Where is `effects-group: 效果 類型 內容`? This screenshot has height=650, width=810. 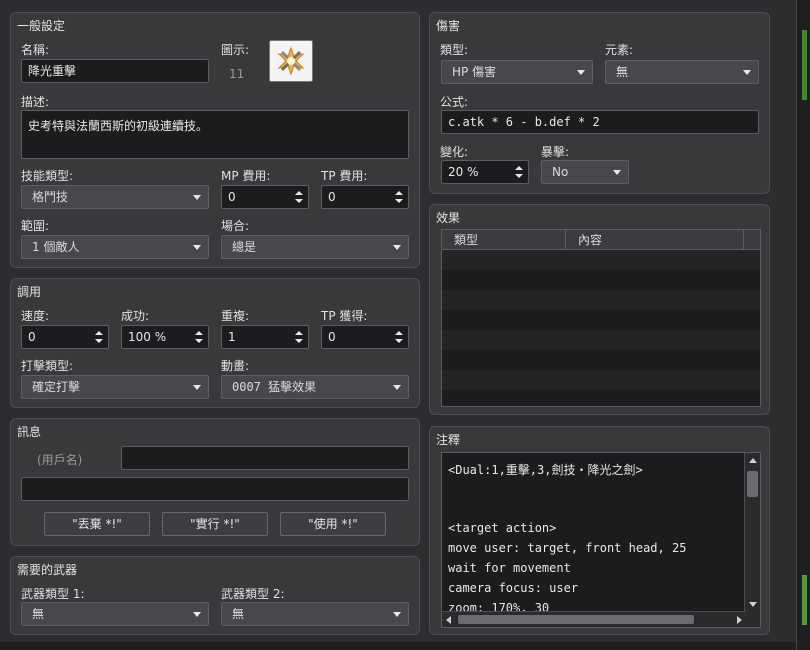
effects-group: 效果 類型 內容 is located at coordinates (599, 309).